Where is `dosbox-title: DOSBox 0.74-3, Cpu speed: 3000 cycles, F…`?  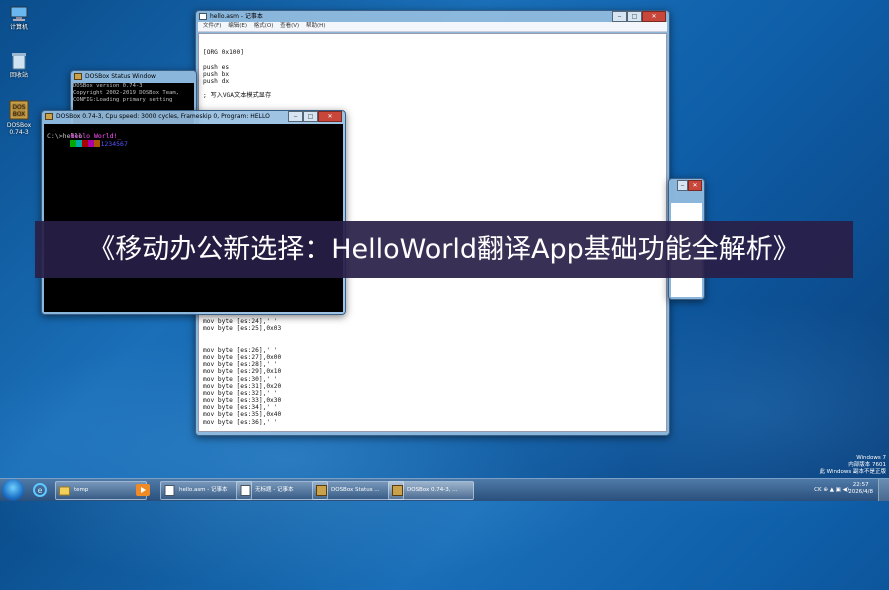
dosbox-title: DOSBox 0.74-3, Cpu speed: 3000 cycles, F… is located at coordinates (163, 116).